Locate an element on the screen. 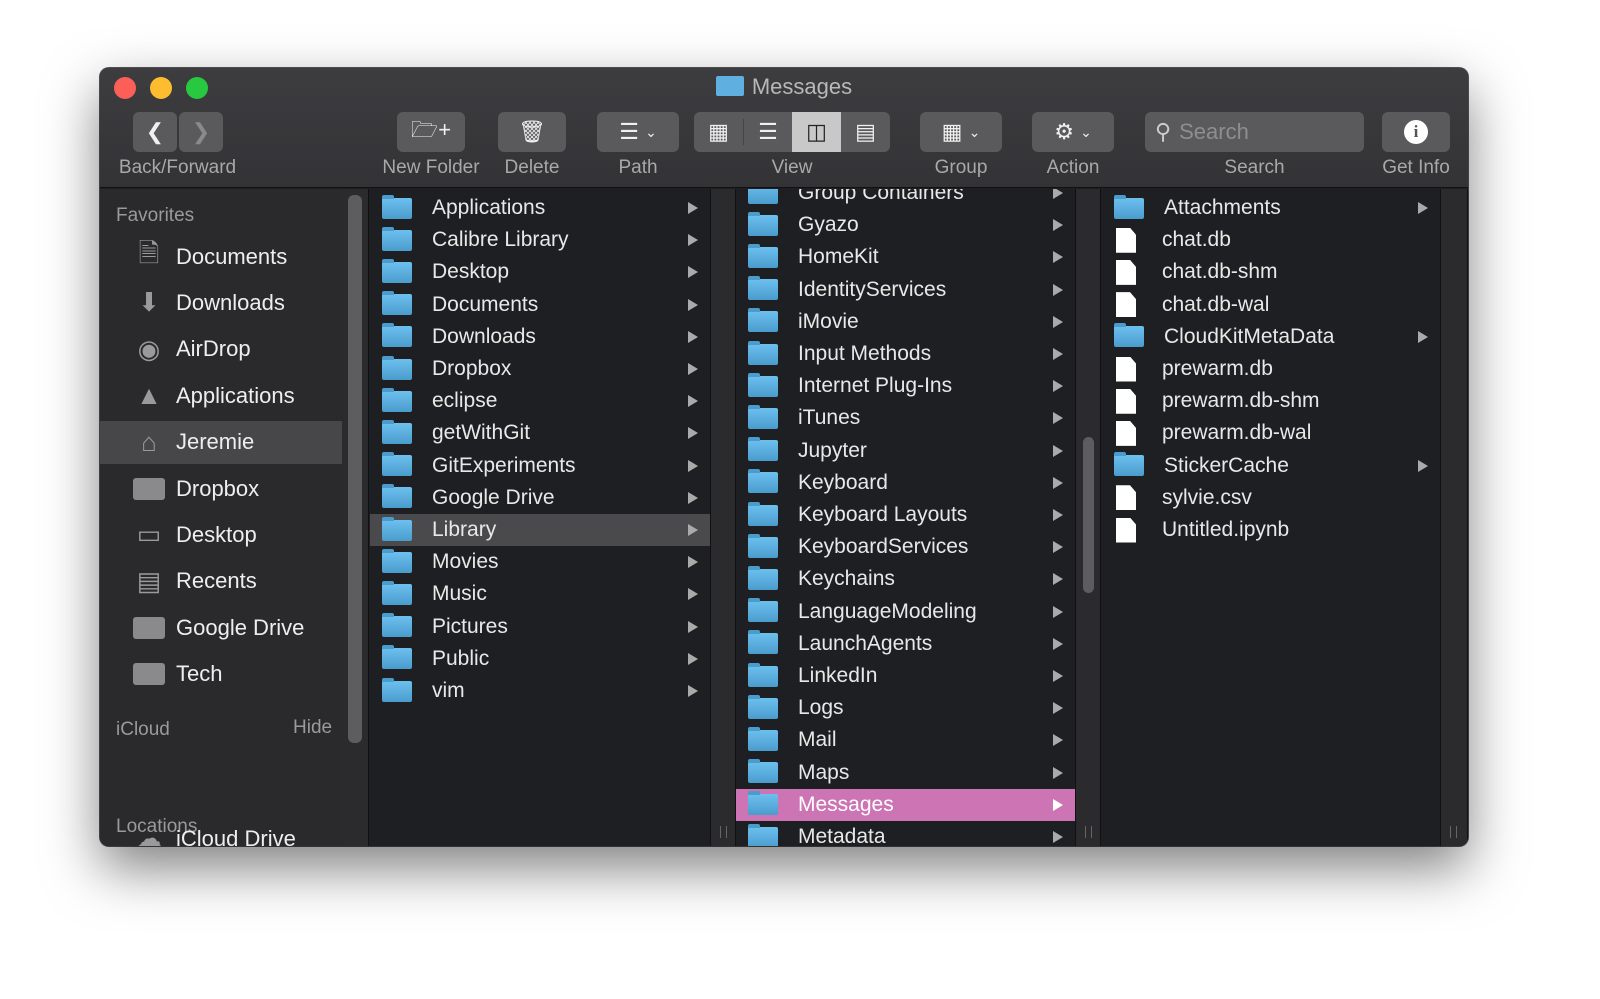  folder-row: eclipse is located at coordinates (540, 401).